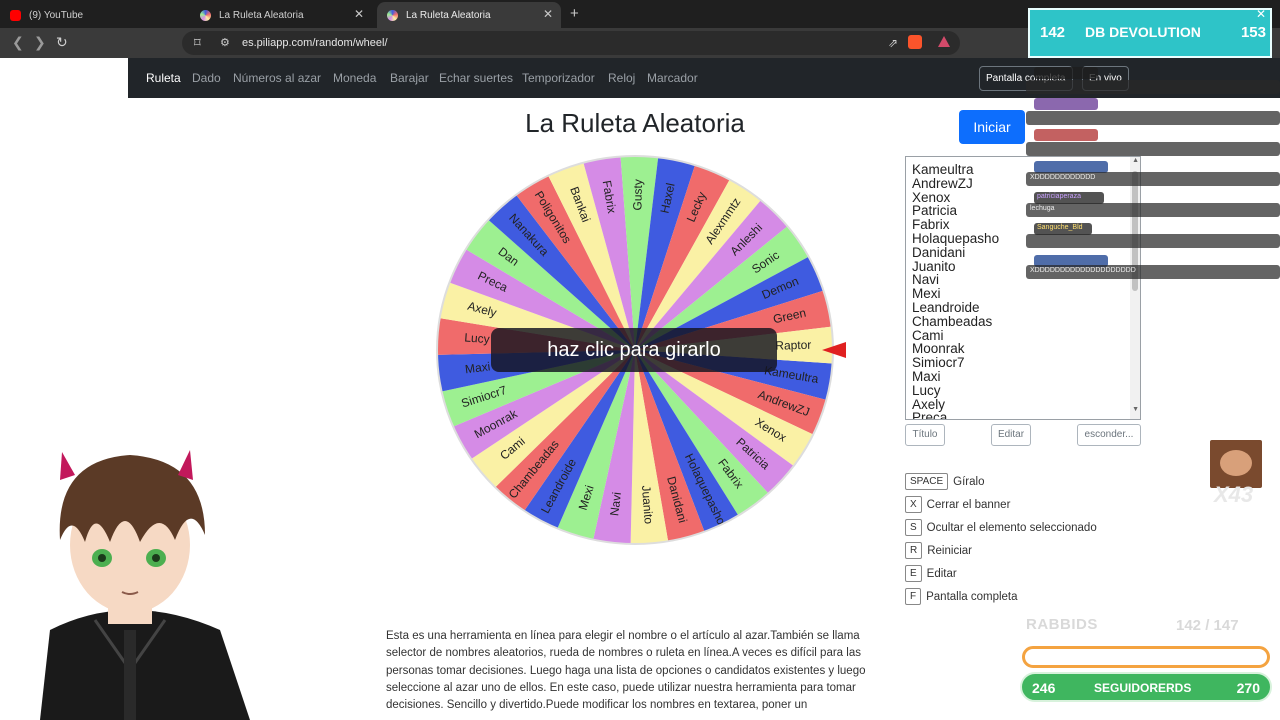 This screenshot has height=720, width=1280. What do you see at coordinates (637, 195) in the screenshot?
I see `wheel-segment-label: Gusty` at bounding box center [637, 195].